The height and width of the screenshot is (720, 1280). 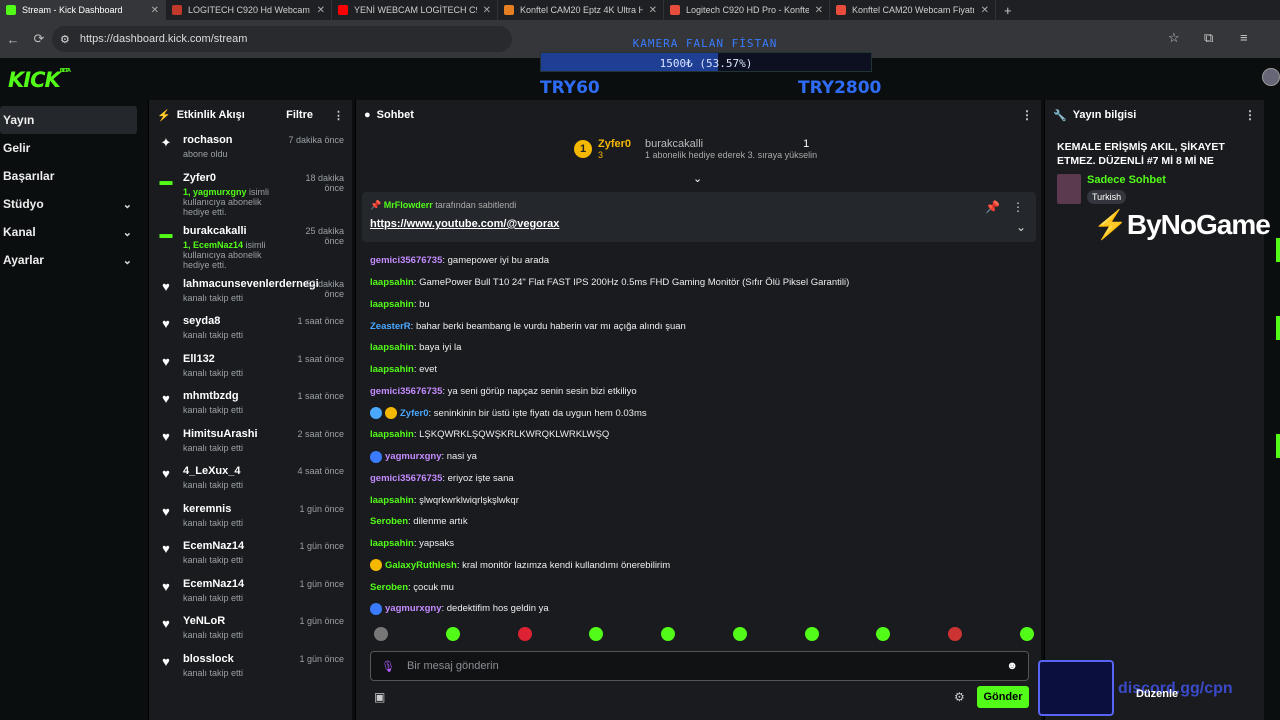 What do you see at coordinates (390, 326) in the screenshot?
I see `chat-username: ZeasterR` at bounding box center [390, 326].